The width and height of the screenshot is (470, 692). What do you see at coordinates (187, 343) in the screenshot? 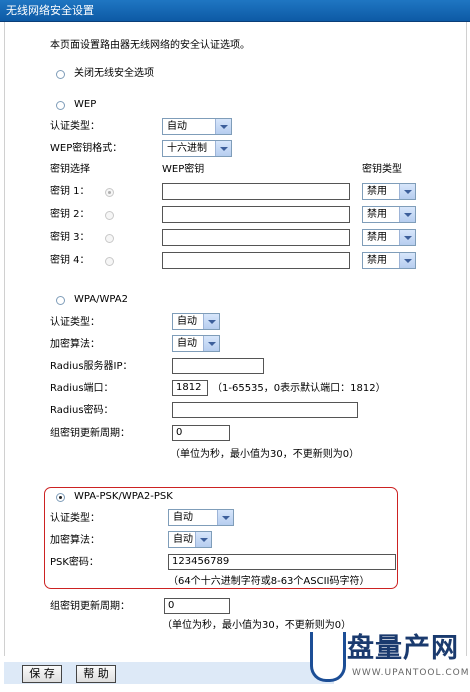
I see `wpa-encryption-value: 自动` at bounding box center [187, 343].